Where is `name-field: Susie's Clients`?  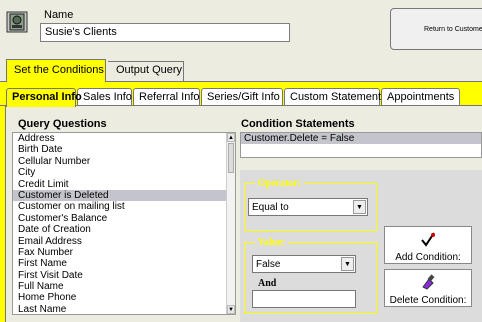
name-field: Susie's Clients is located at coordinates (165, 32).